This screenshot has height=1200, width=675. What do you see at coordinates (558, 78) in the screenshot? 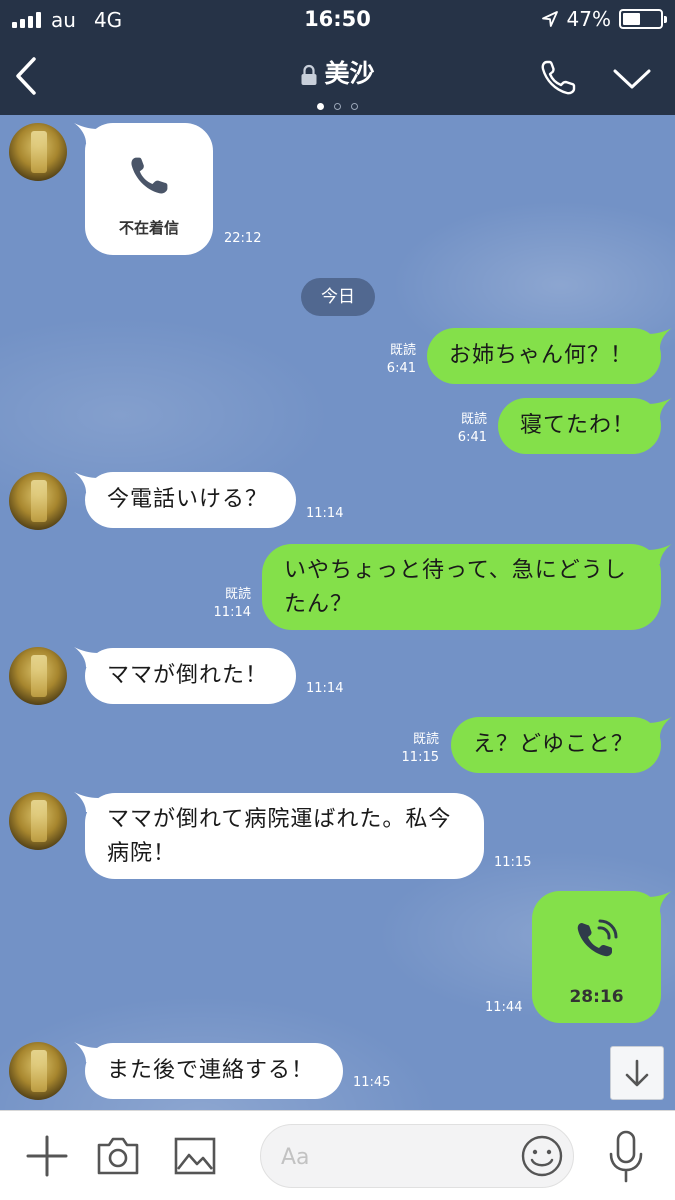
I see `phone-call-icon` at bounding box center [558, 78].